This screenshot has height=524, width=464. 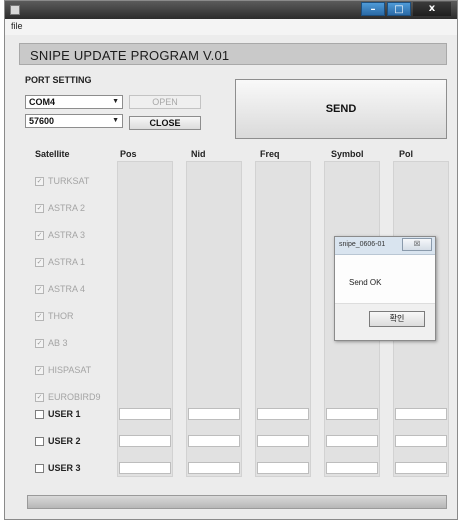 I want to click on satellite-label: AB 3, so click(x=58, y=343).